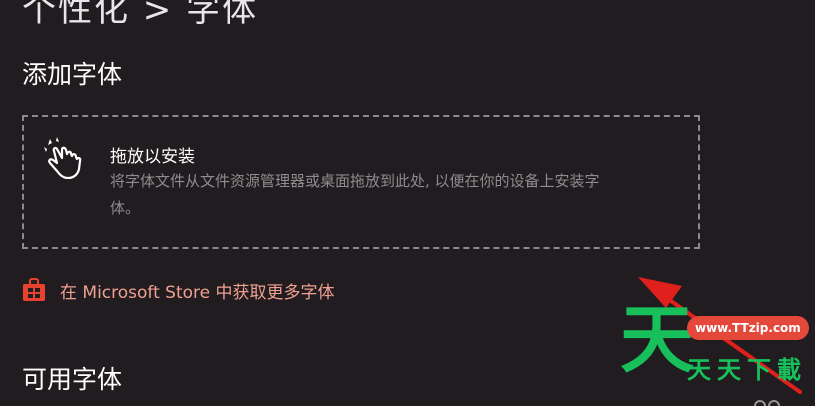 This screenshot has width=815, height=406. Describe the element at coordinates (34, 289) in the screenshot. I see `store-bag-icon` at that location.